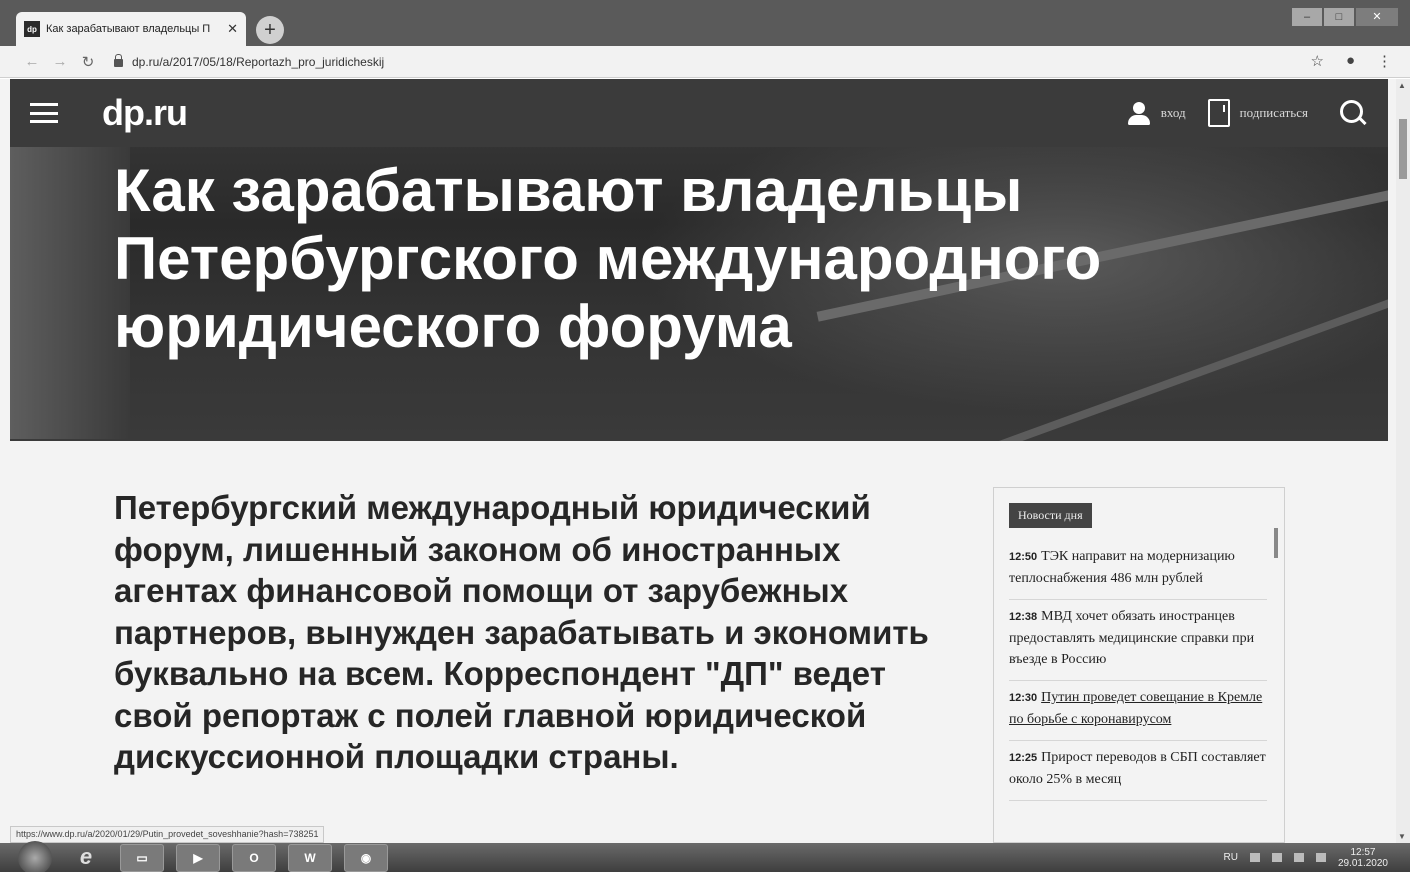 The image size is (1410, 872). I want to click on address-bar-actions: ☆ ● ⋮, so click(1351, 61).